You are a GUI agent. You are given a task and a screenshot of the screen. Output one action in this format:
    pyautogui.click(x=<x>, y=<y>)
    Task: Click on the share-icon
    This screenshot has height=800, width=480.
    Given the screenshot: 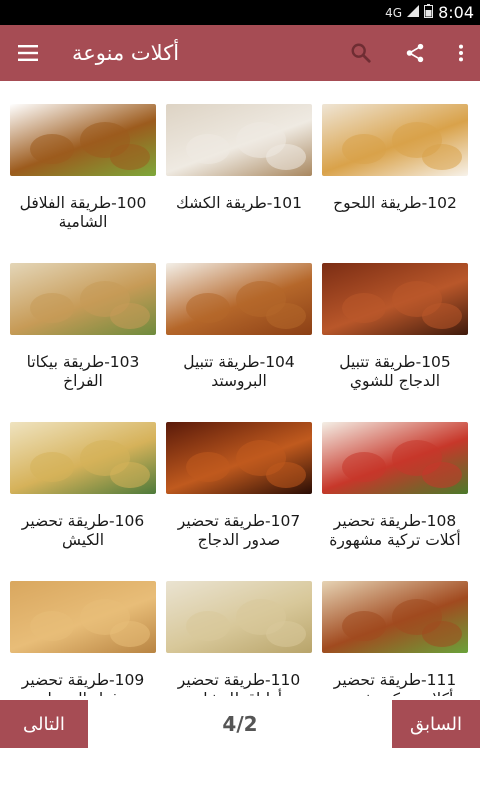 What is the action you would take?
    pyautogui.click(x=415, y=53)
    